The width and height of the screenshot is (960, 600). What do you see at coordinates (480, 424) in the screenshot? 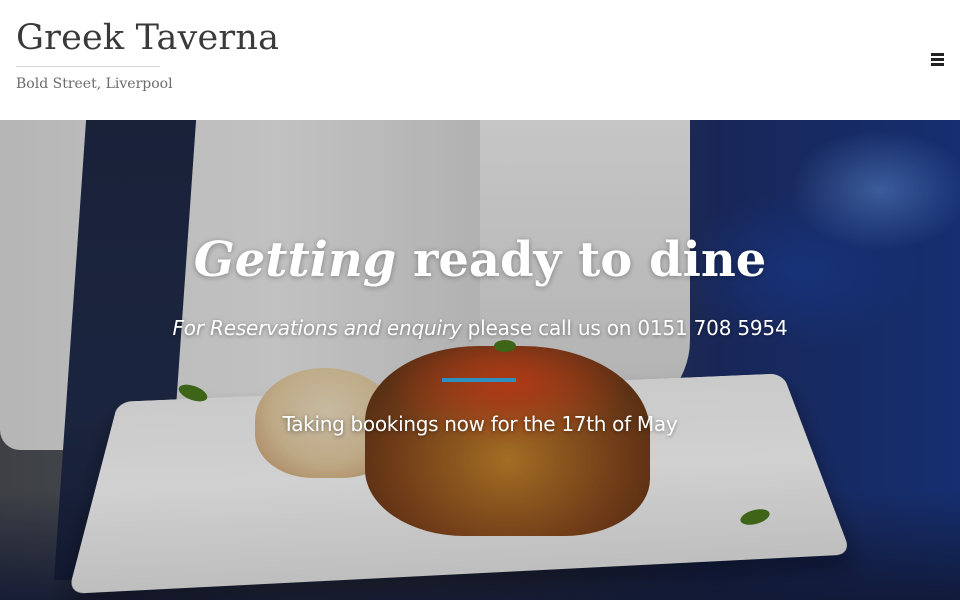
I see `booking-note: Taking bookings now for the 17th of May` at bounding box center [480, 424].